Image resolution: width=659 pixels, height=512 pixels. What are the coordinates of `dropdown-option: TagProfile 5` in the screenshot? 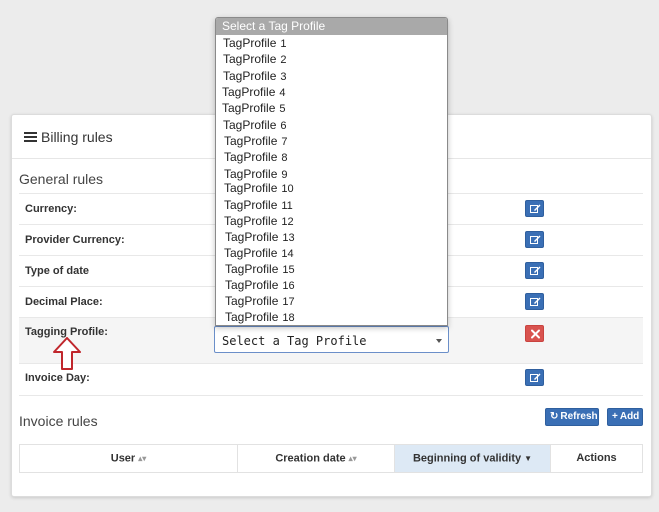 It's located at (254, 108).